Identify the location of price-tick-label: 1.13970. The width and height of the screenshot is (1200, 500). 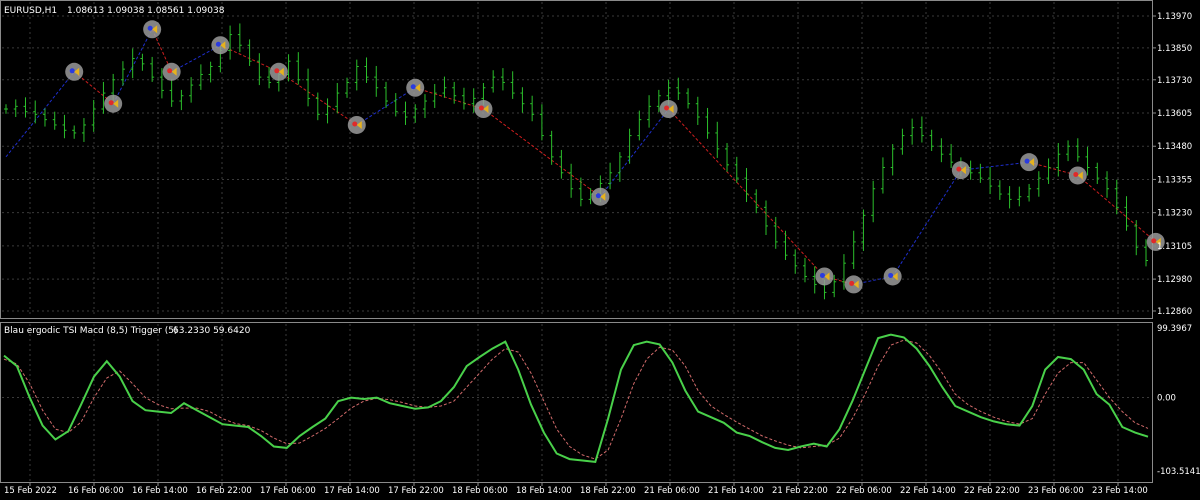
(1174, 17).